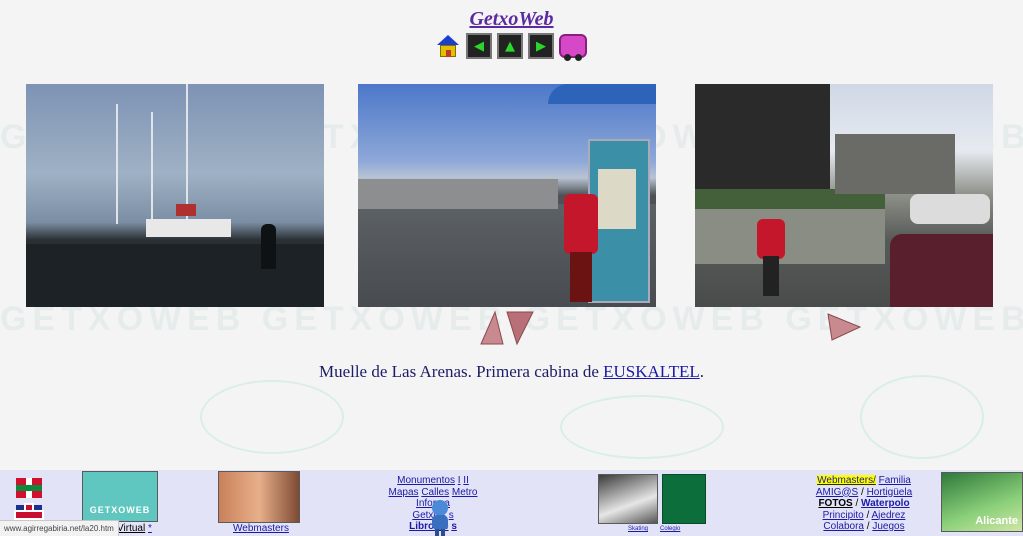 Image resolution: width=1023 pixels, height=536 pixels. I want to click on monumentos-ii-link: II, so click(466, 480).